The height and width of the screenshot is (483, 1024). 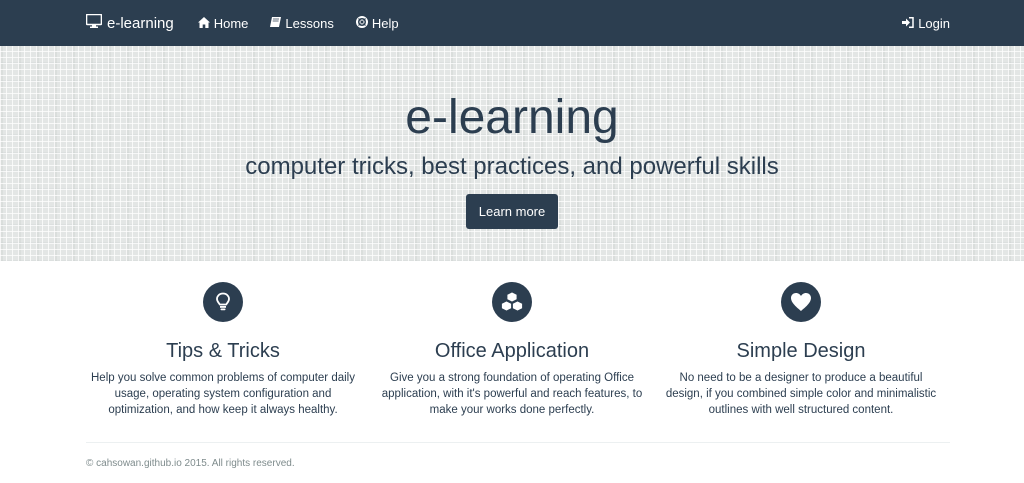 What do you see at coordinates (934, 23) in the screenshot?
I see `login-label: Login` at bounding box center [934, 23].